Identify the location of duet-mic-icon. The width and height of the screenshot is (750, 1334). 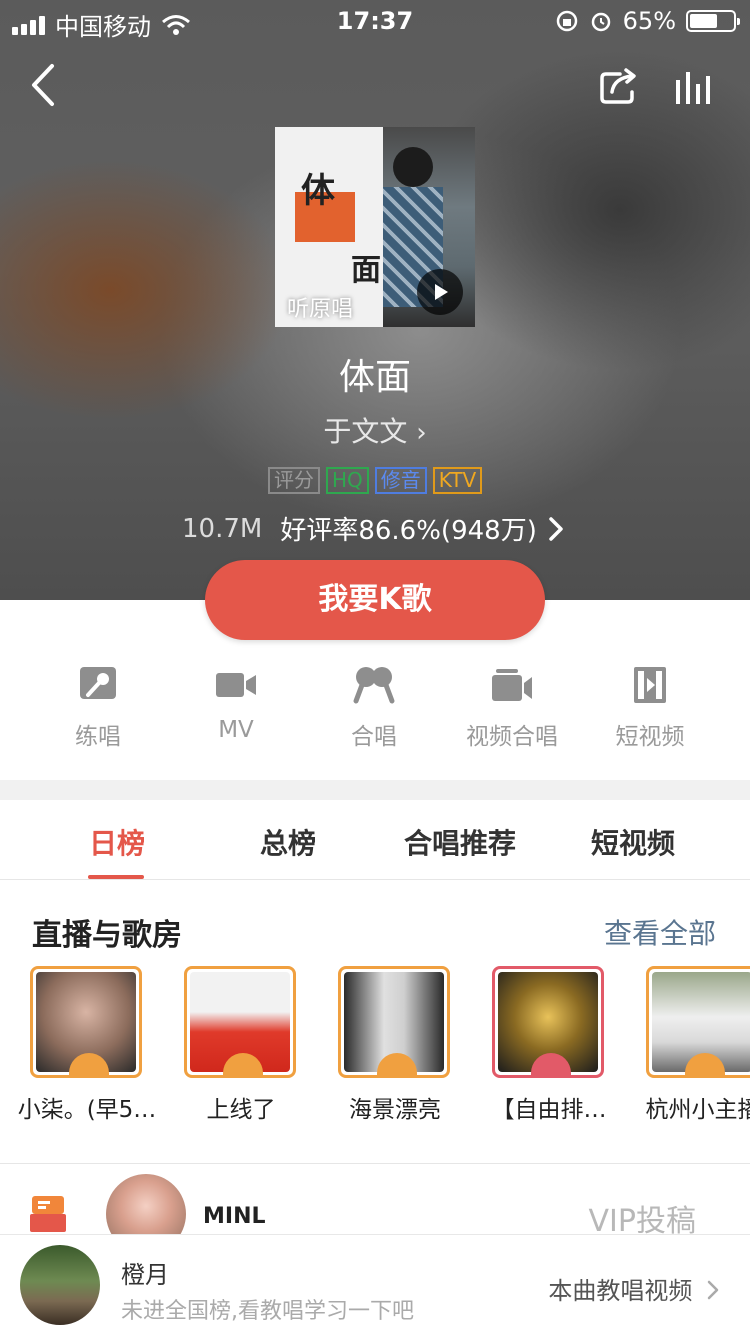
(374, 685).